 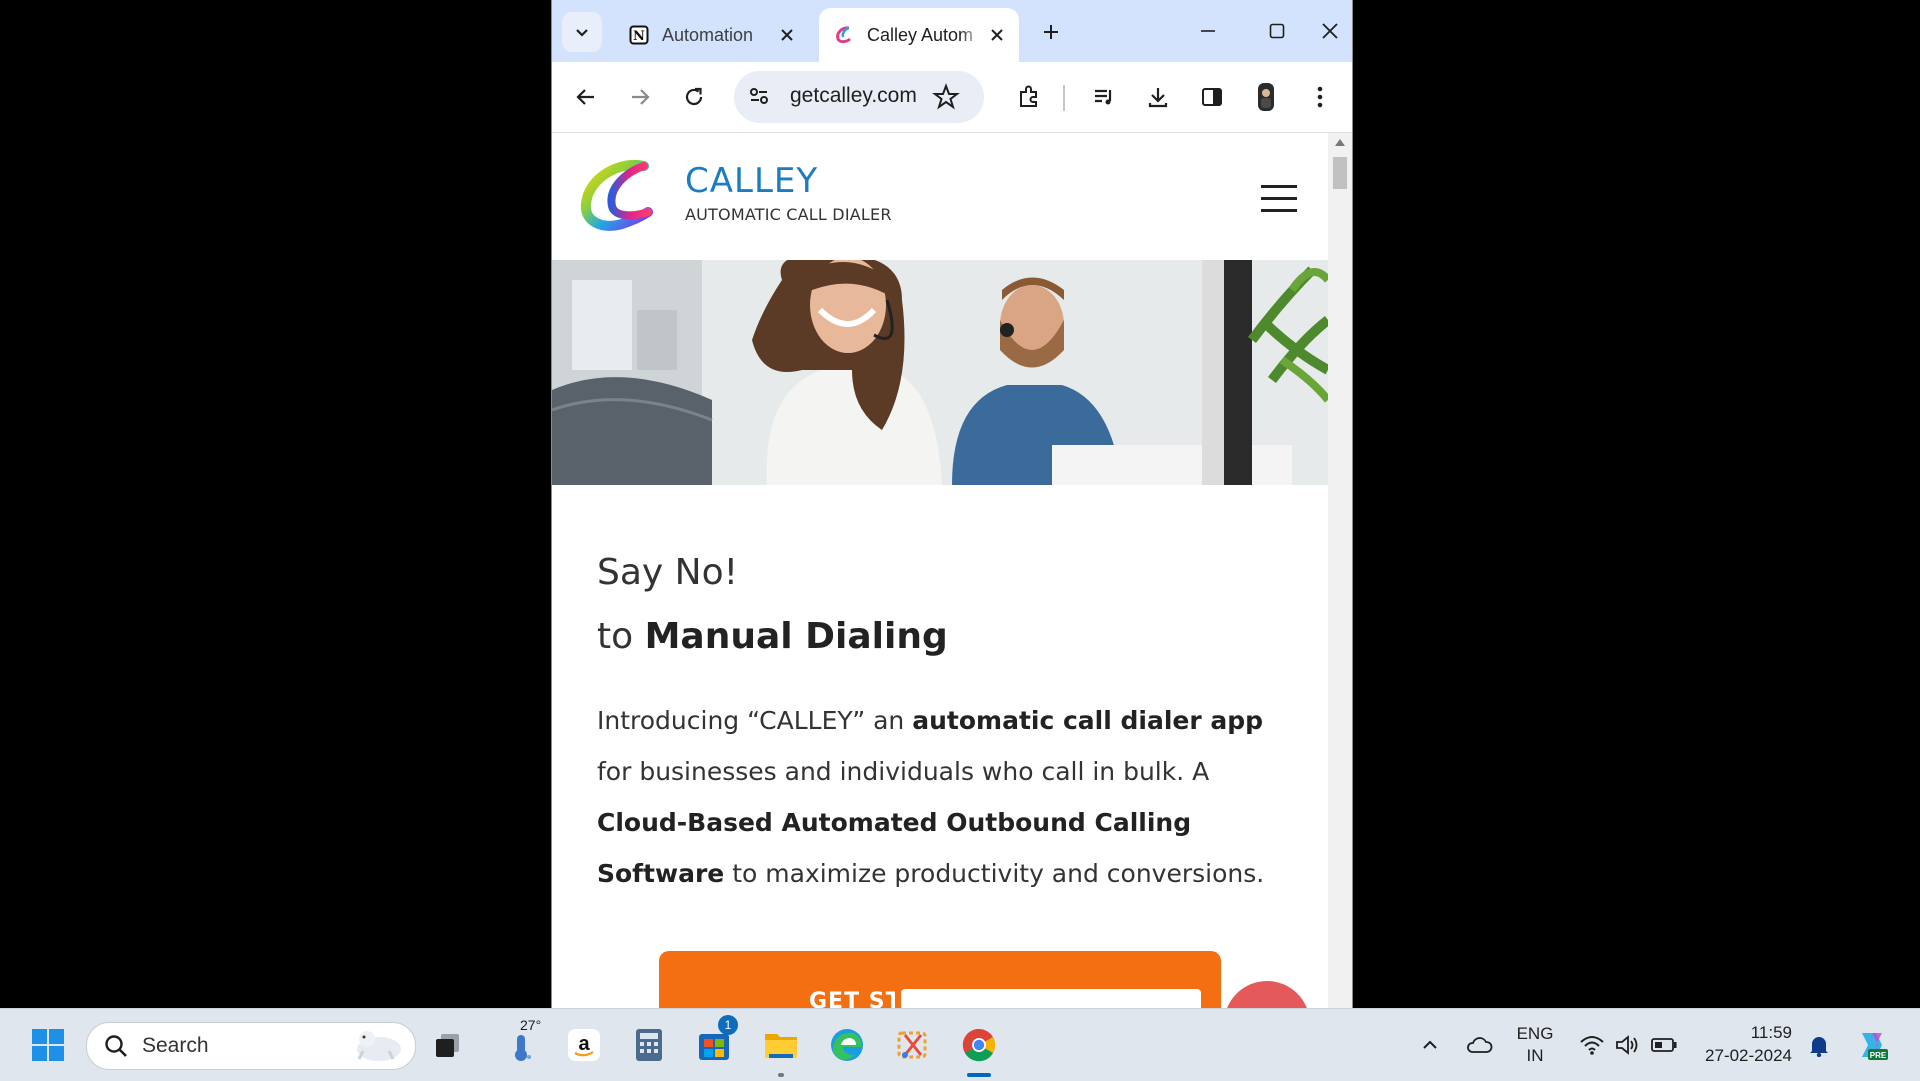 What do you see at coordinates (1875, 1046) in the screenshot?
I see `copilot-icon: PRE` at bounding box center [1875, 1046].